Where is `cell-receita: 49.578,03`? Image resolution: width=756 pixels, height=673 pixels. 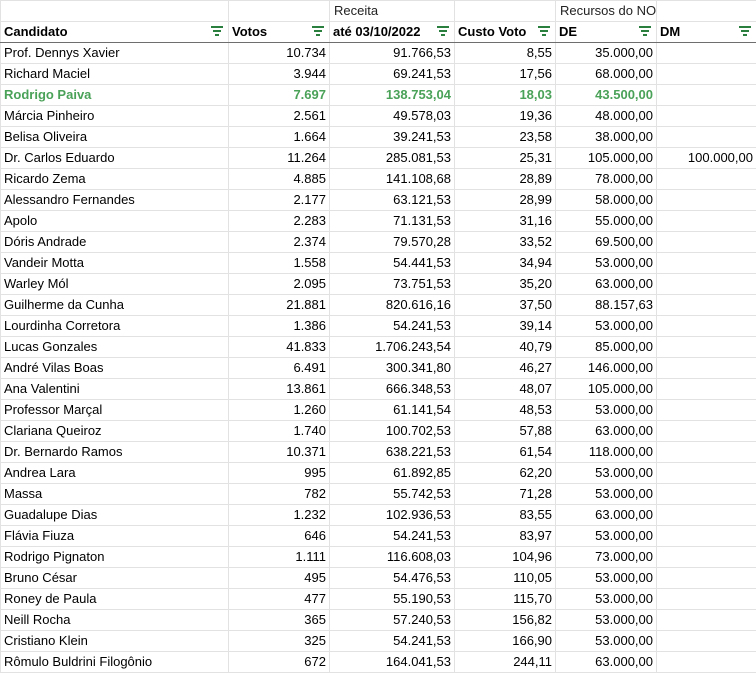
cell-receita: 49.578,03 is located at coordinates (392, 116).